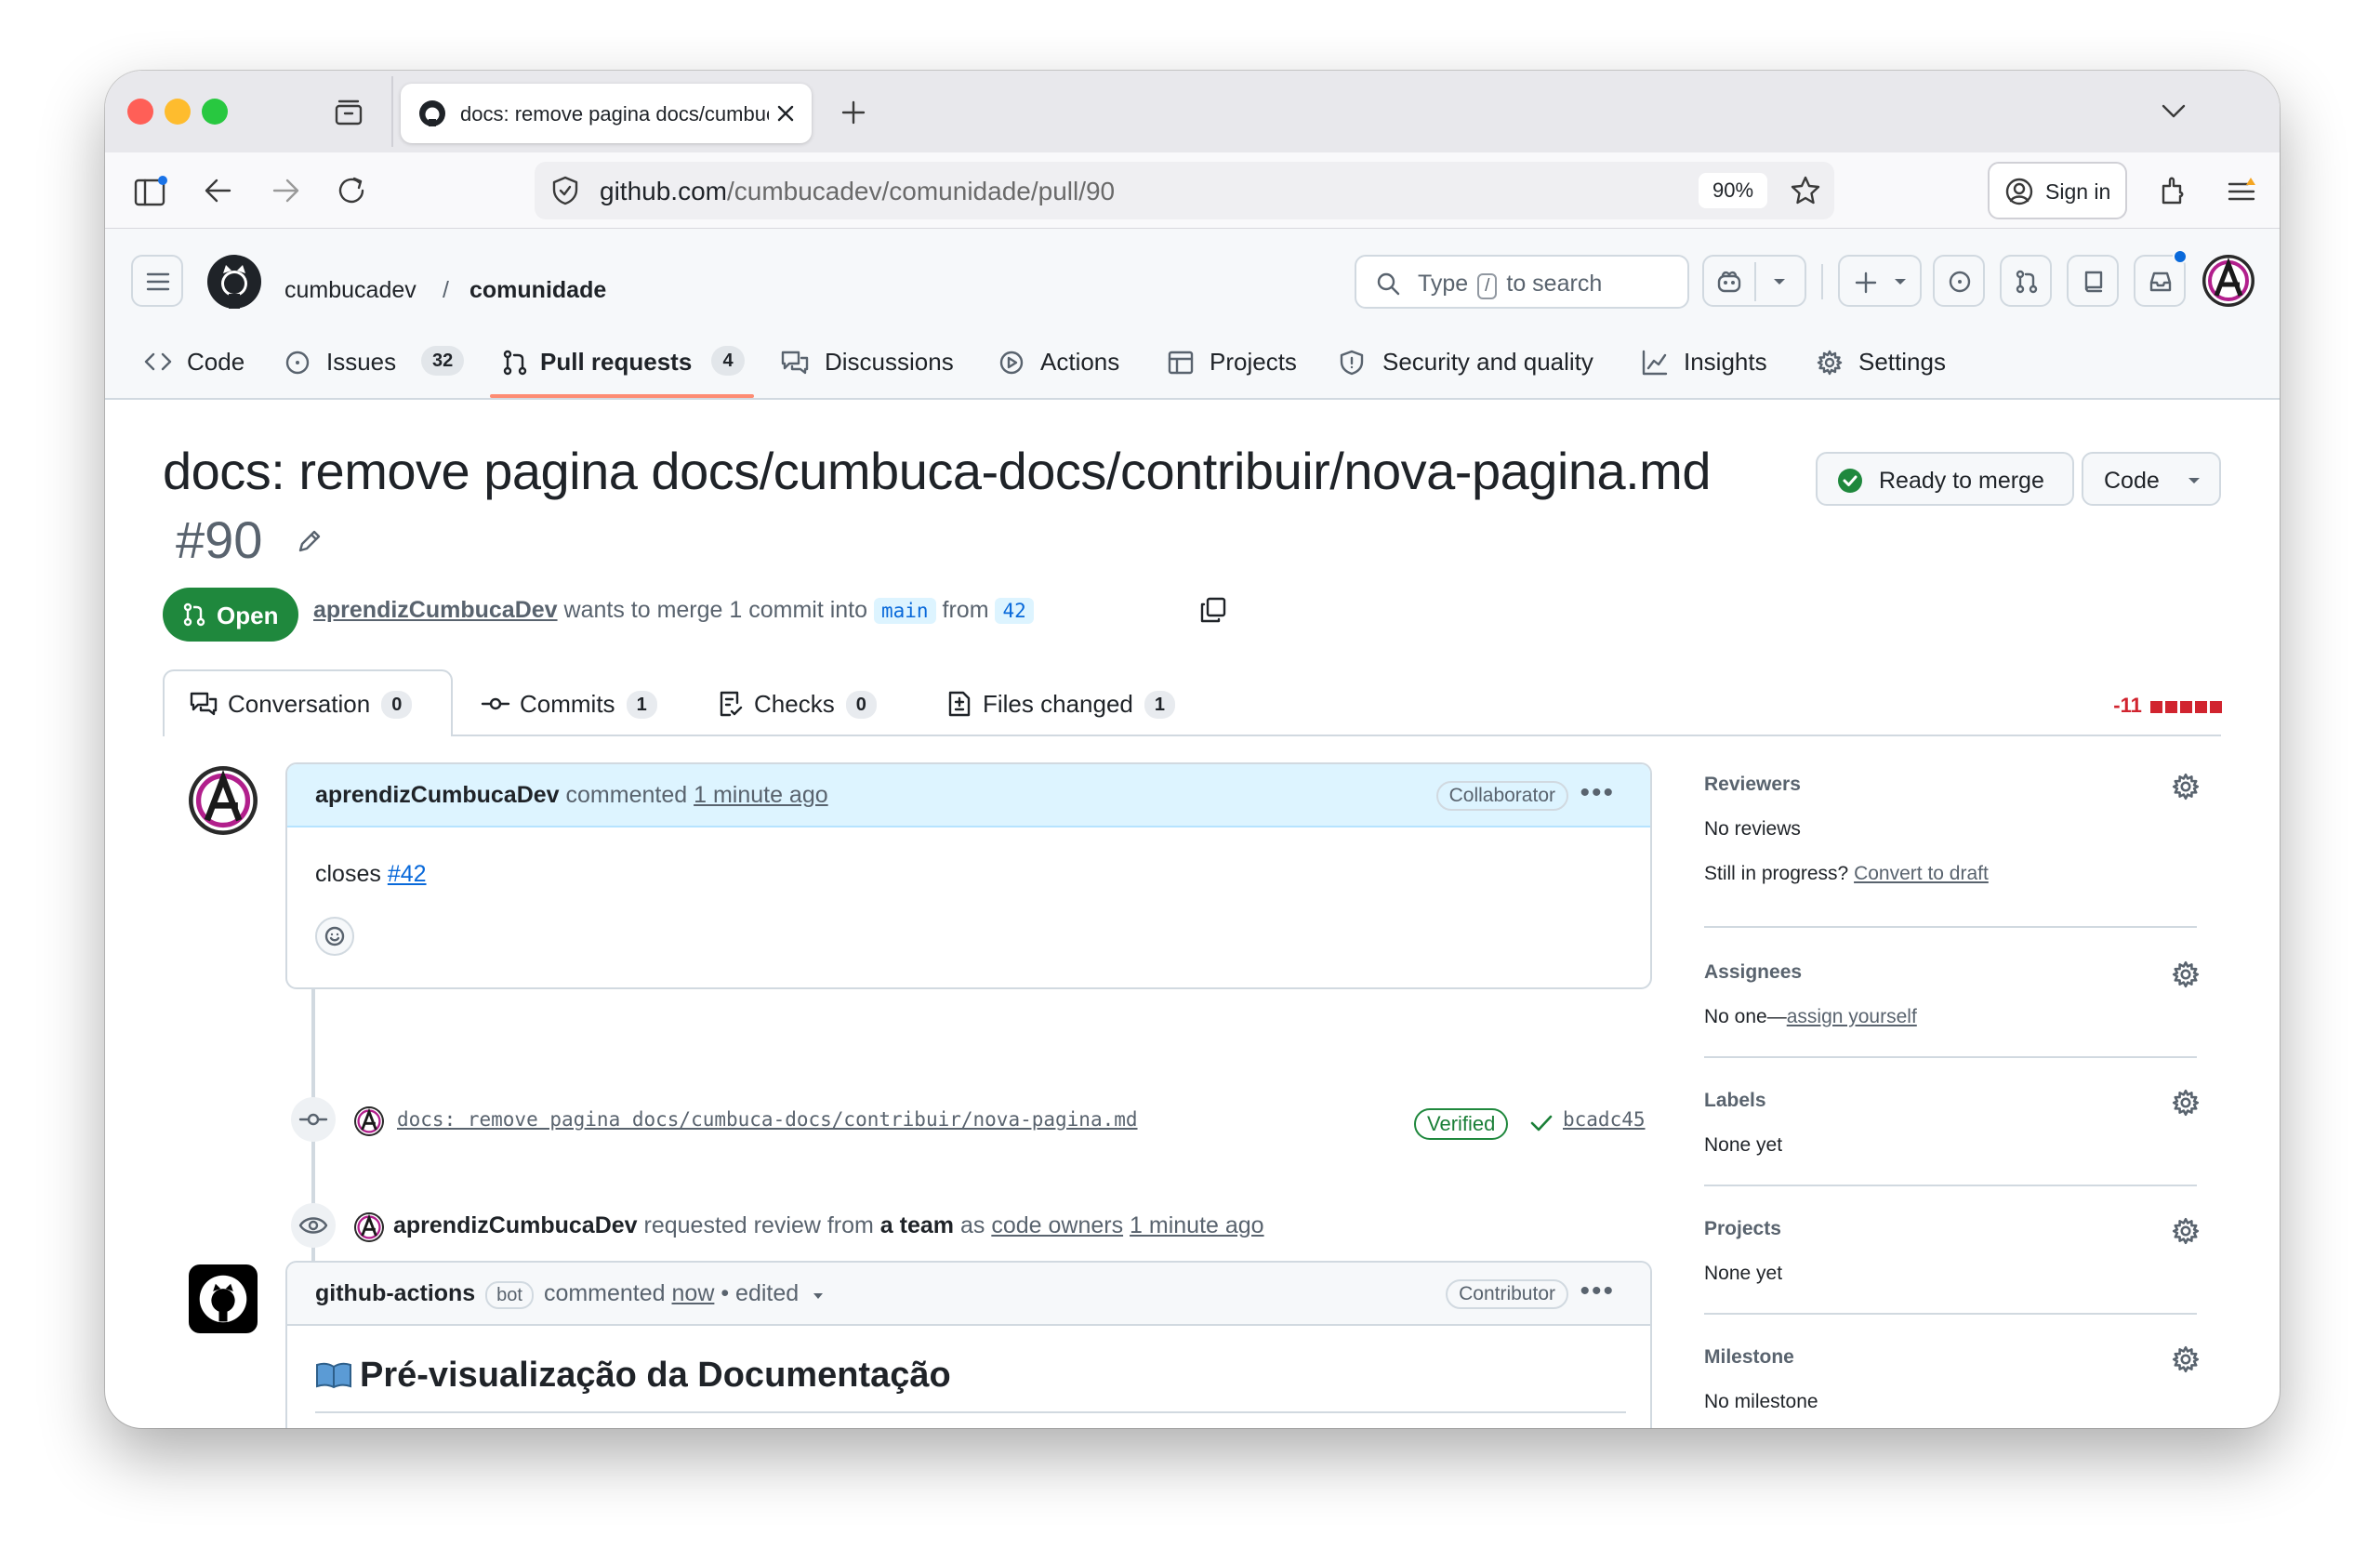 Image resolution: width=2380 pixels, height=1562 pixels. What do you see at coordinates (349, 113) in the screenshot?
I see `tab-overview-icon` at bounding box center [349, 113].